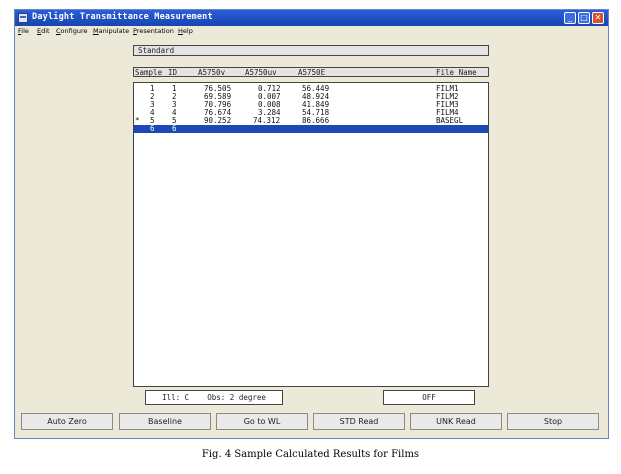 The image size is (621, 474). Describe the element at coordinates (261, 72) in the screenshot. I see `header-a5750uv: A5750uv` at that location.